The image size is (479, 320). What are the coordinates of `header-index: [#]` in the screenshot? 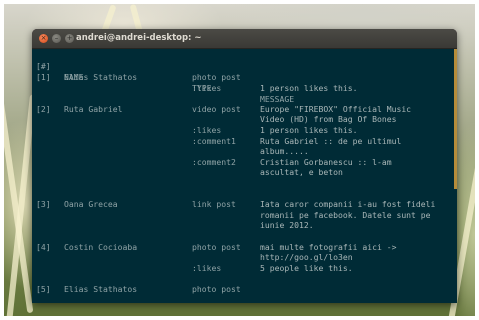 It's located at (43, 66).